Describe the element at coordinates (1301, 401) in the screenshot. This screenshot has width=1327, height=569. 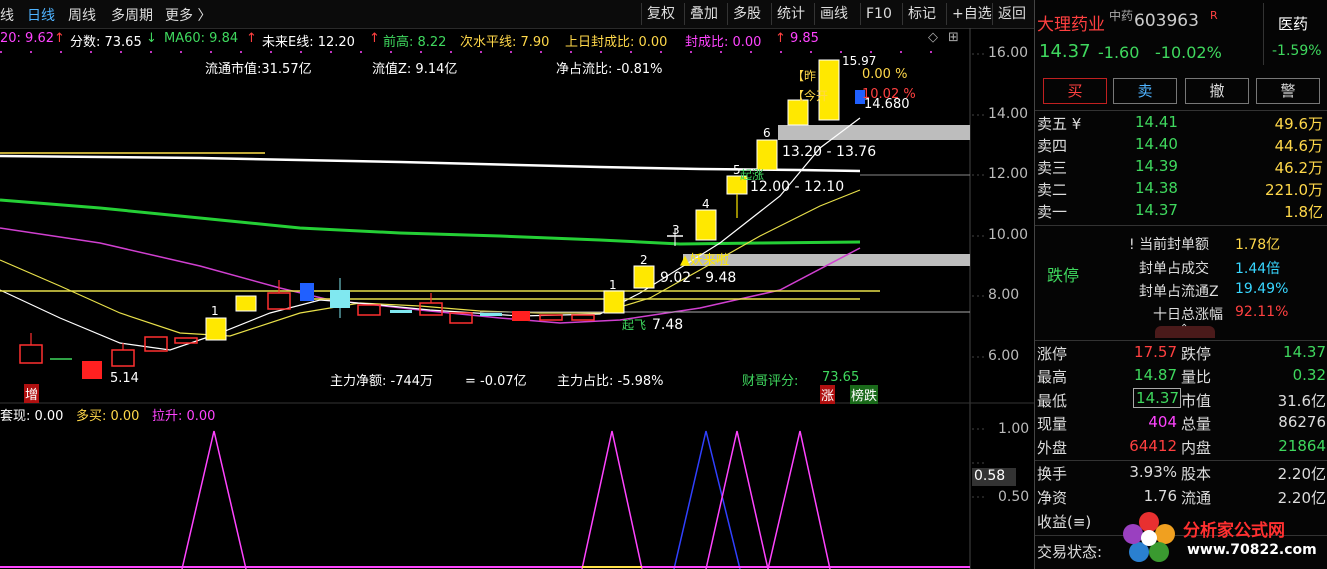
I see `market-cap: 31.6亿` at that location.